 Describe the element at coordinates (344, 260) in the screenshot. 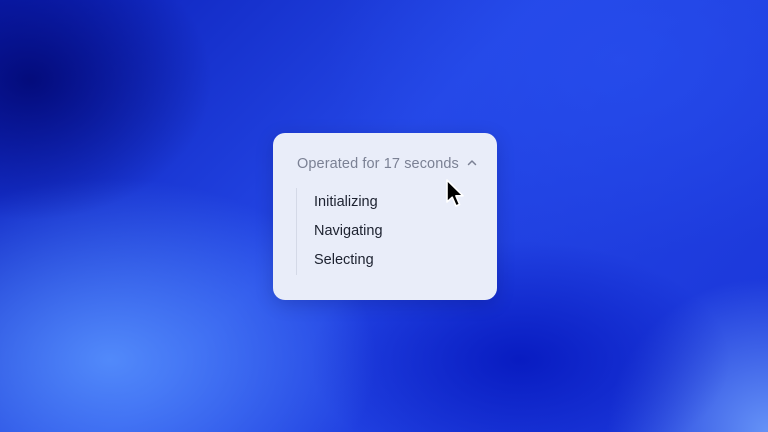

I see `step-item-selecting: Selecting` at that location.